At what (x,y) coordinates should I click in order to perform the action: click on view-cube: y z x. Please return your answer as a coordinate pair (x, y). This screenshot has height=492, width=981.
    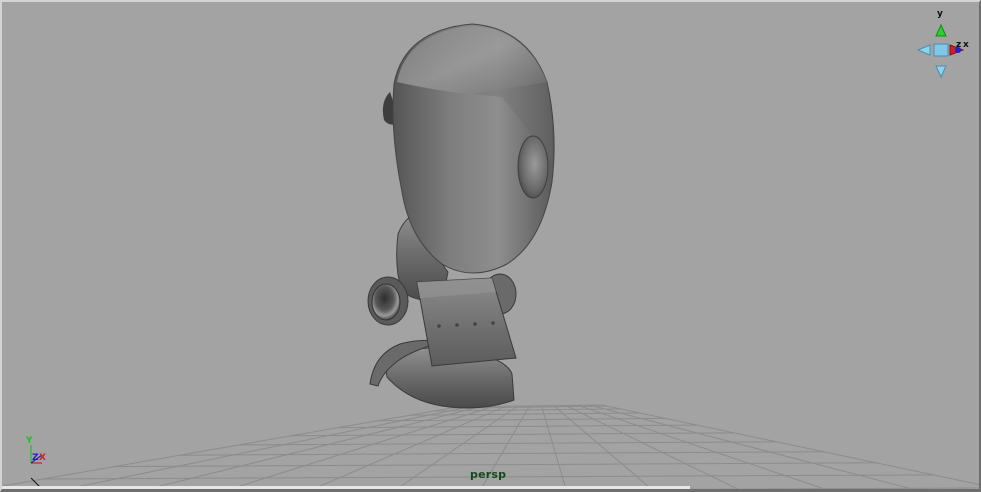
    Looking at the image, I should click on (942, 44).